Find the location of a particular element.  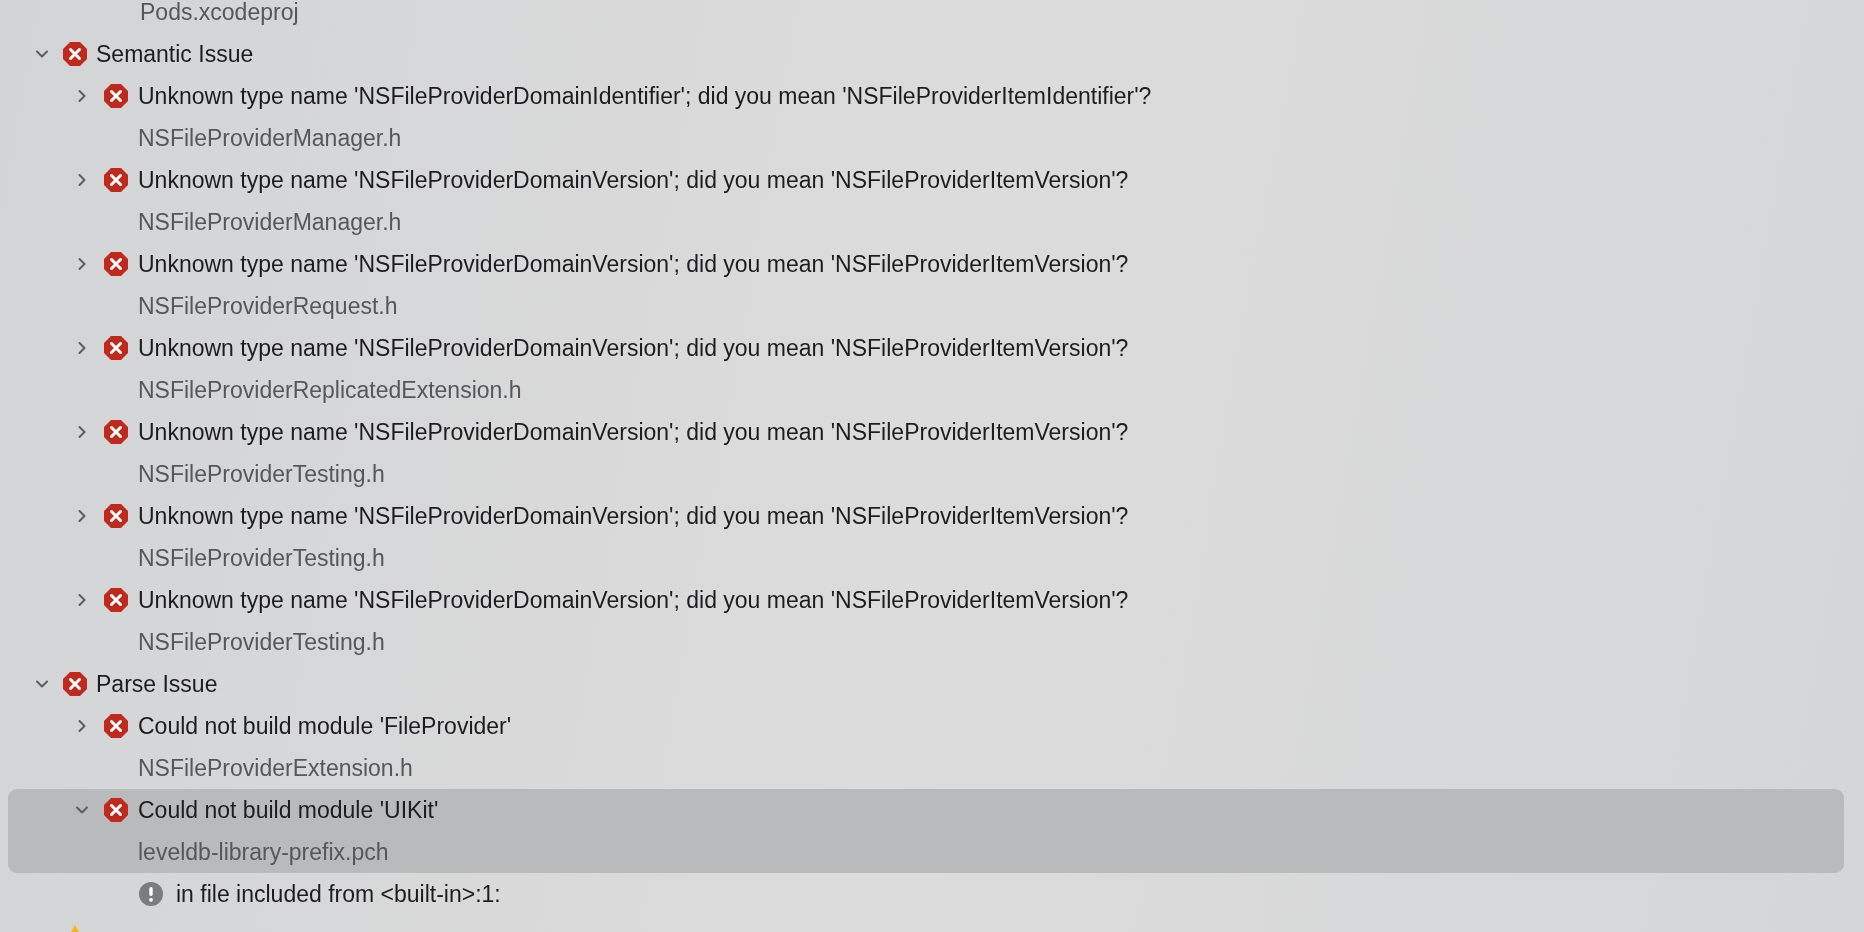

note-message: in file included from <built-in>:1: is located at coordinates (338, 894).